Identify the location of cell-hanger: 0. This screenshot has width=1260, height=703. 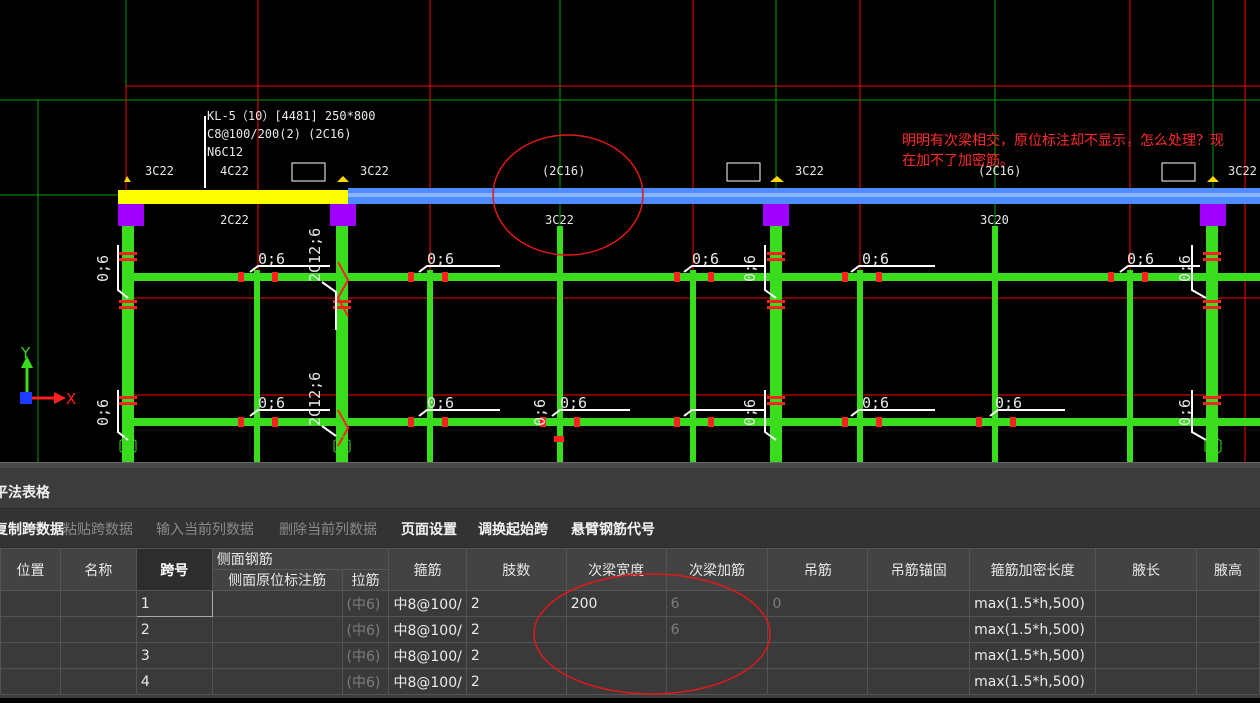
(818, 603).